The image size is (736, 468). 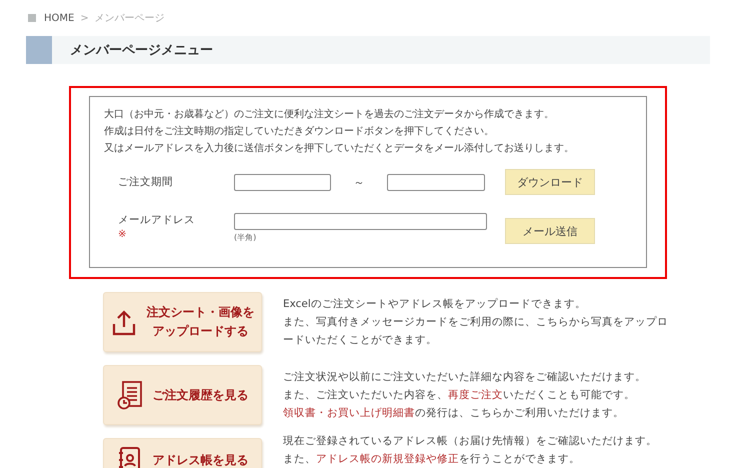 I want to click on heading-marker, so click(x=39, y=50).